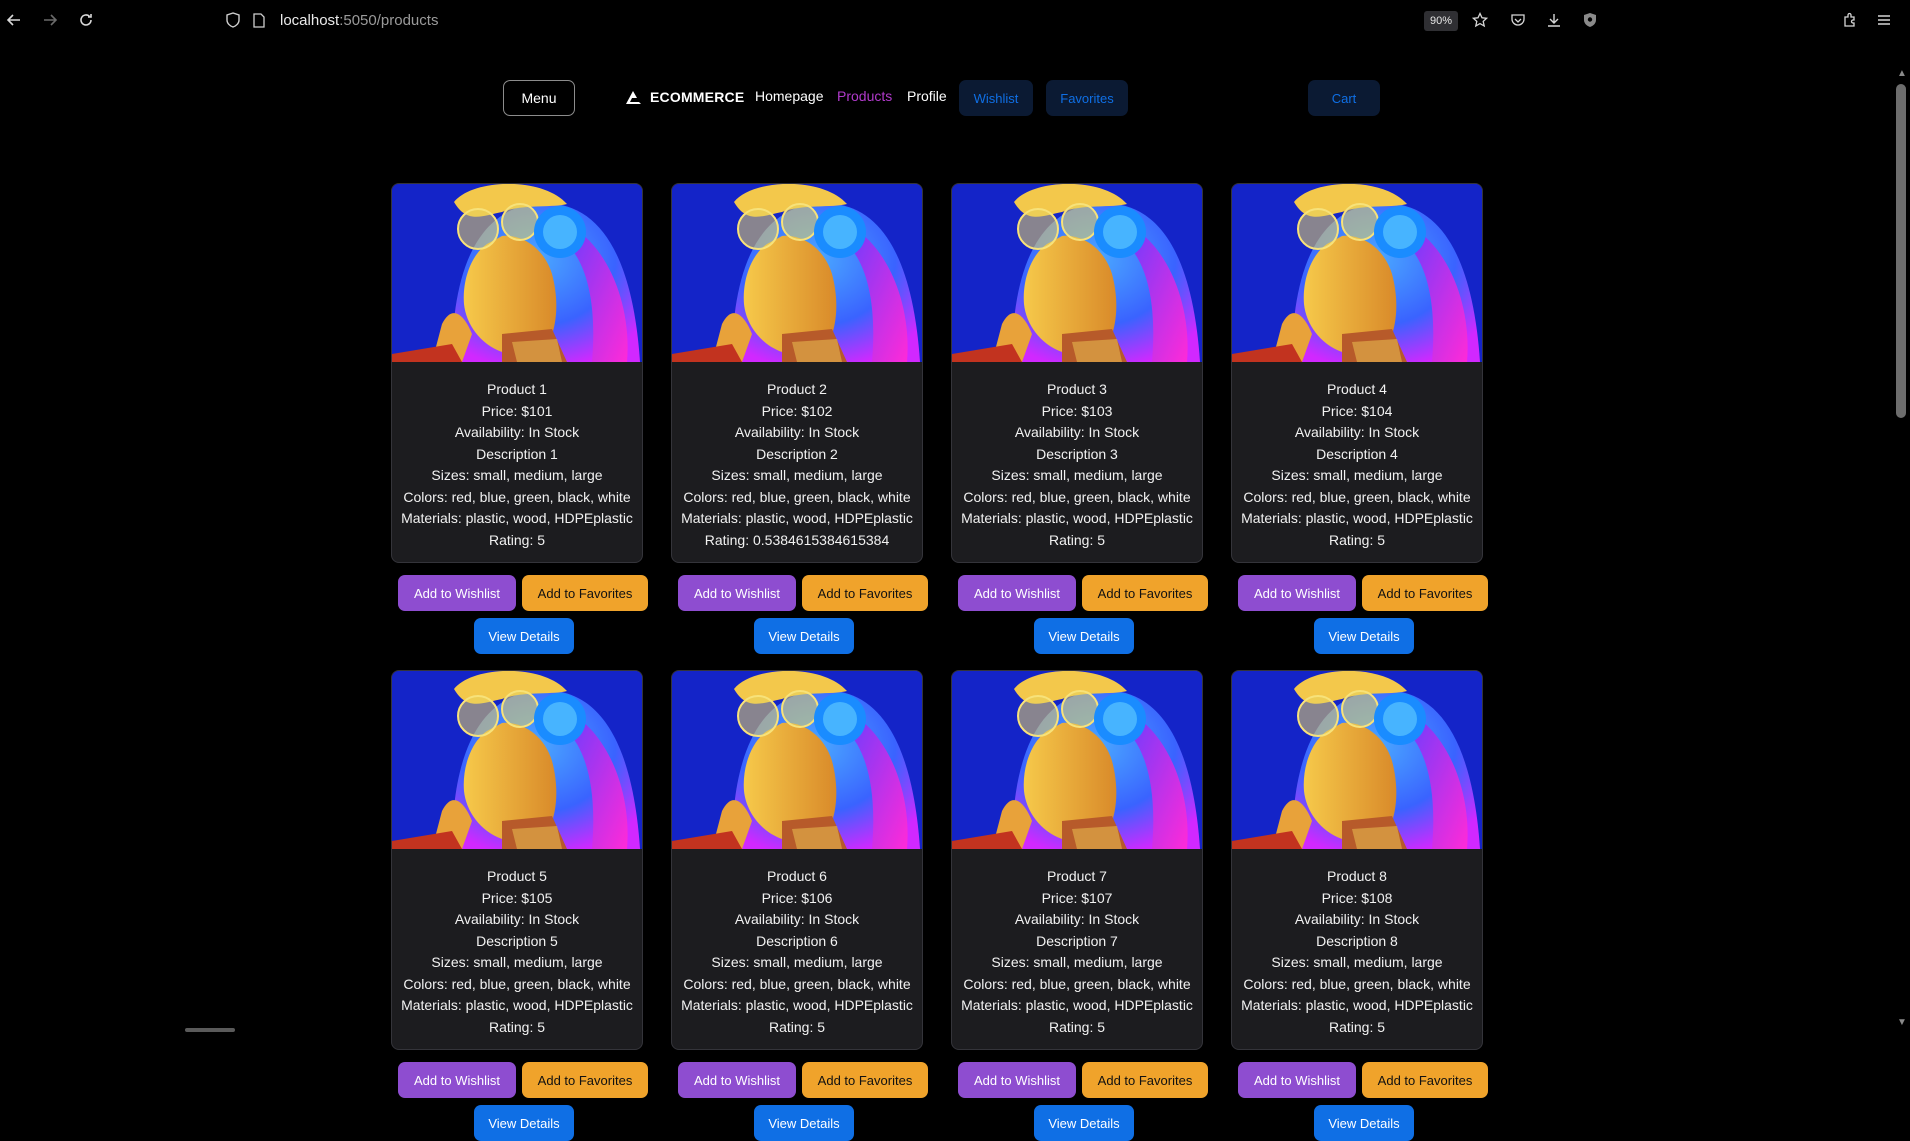 The image size is (1910, 1141). I want to click on scroll-down-icon: ▼, so click(1902, 1022).